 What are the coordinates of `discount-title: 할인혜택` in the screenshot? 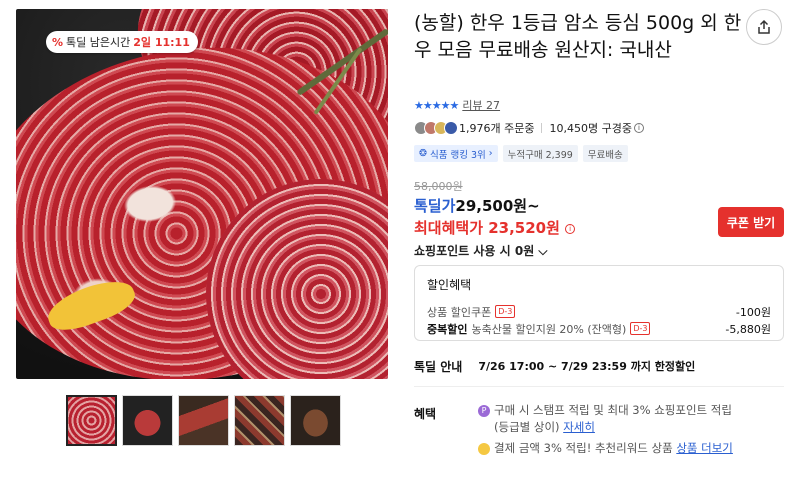 It's located at (449, 285).